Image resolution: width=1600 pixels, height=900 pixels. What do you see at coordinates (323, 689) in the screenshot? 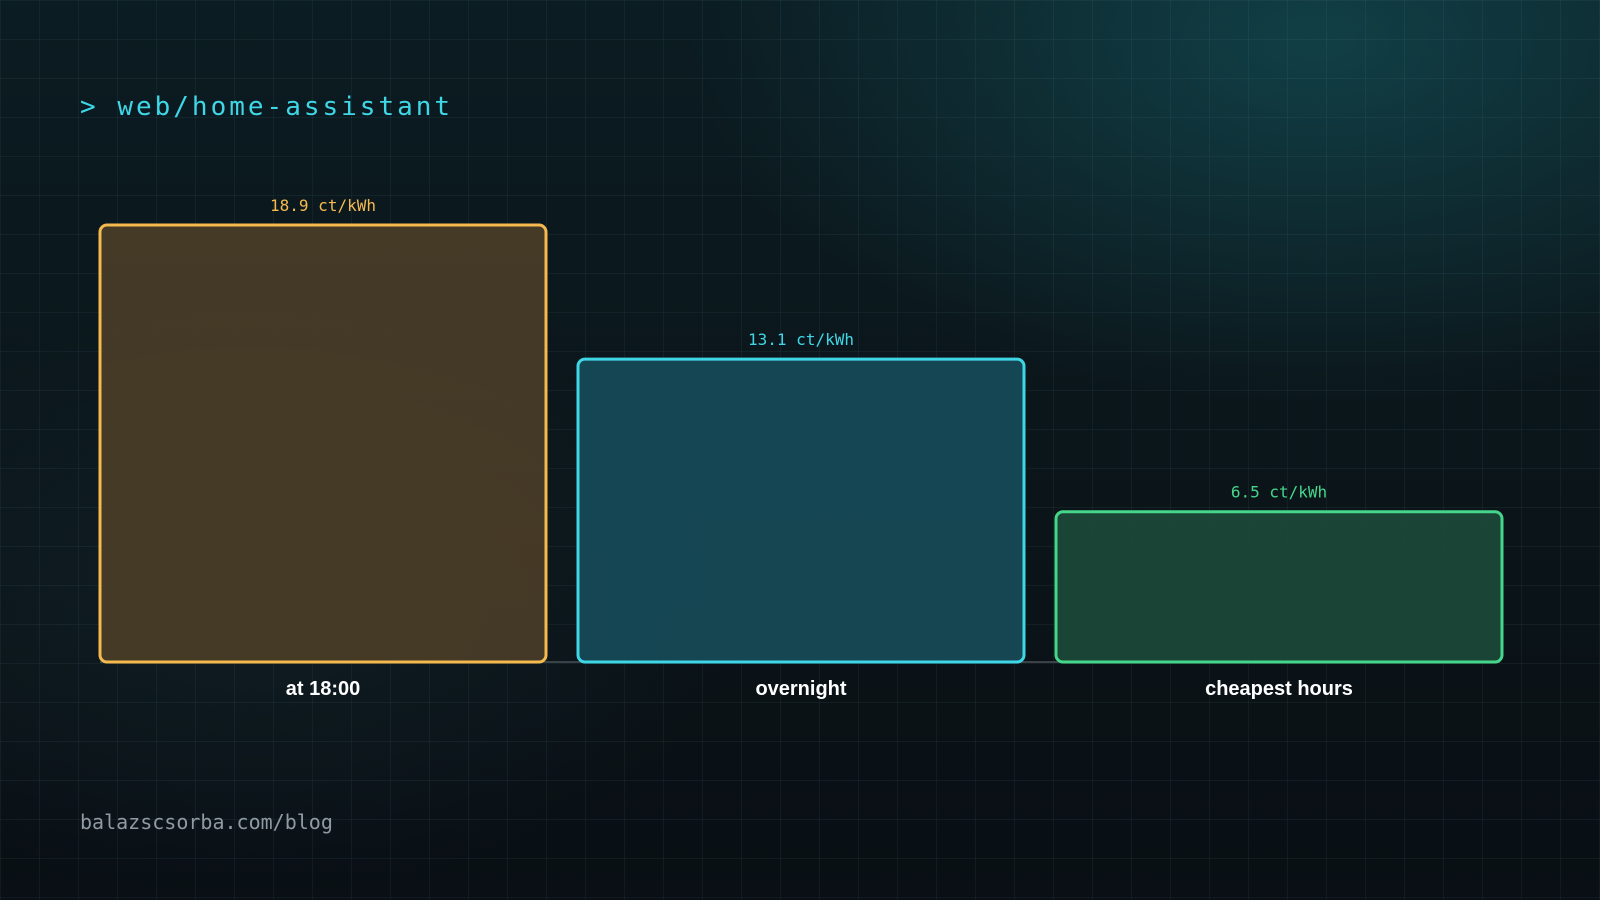
I see `chart-category-label: at 18:00` at bounding box center [323, 689].